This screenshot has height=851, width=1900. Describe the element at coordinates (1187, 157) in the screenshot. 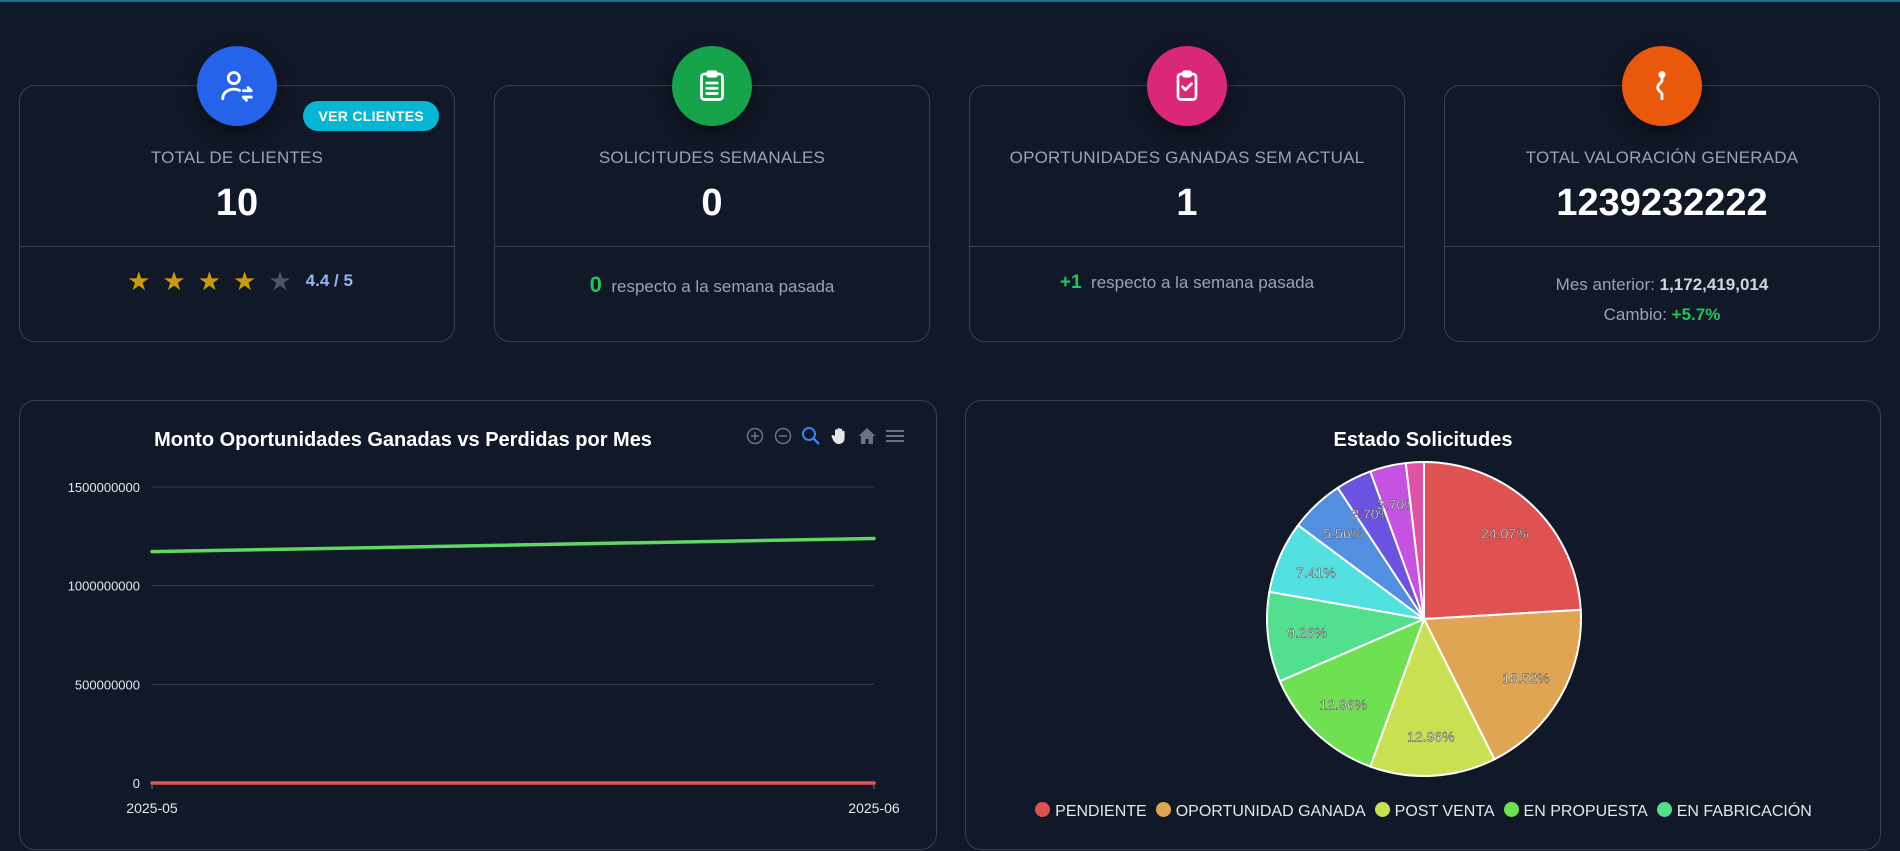

I see `card-title: OPORTUNIDADES GANADAS SEM ACTUAL` at that location.